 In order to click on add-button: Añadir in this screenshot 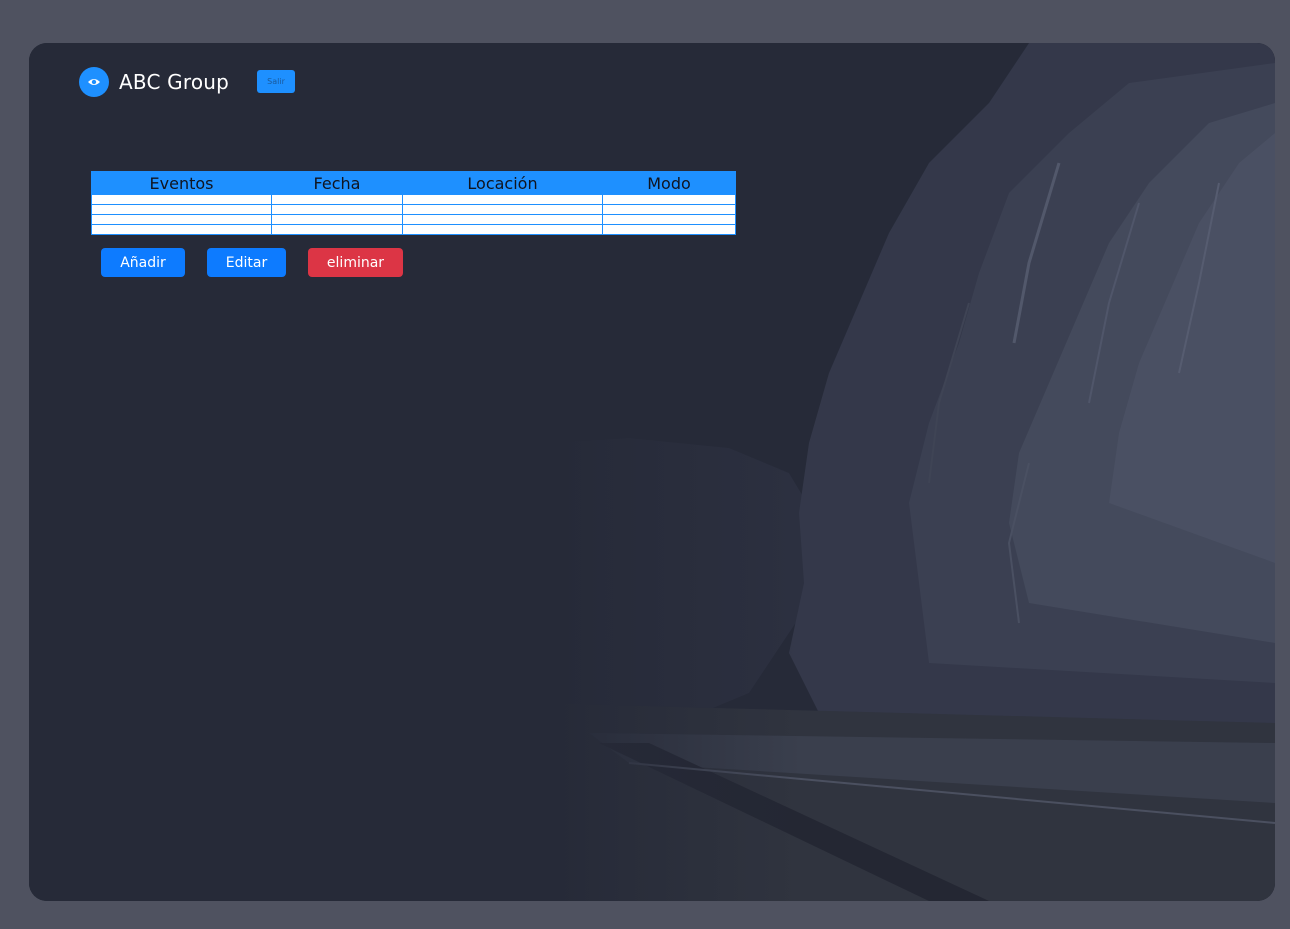, I will do `click(143, 262)`.